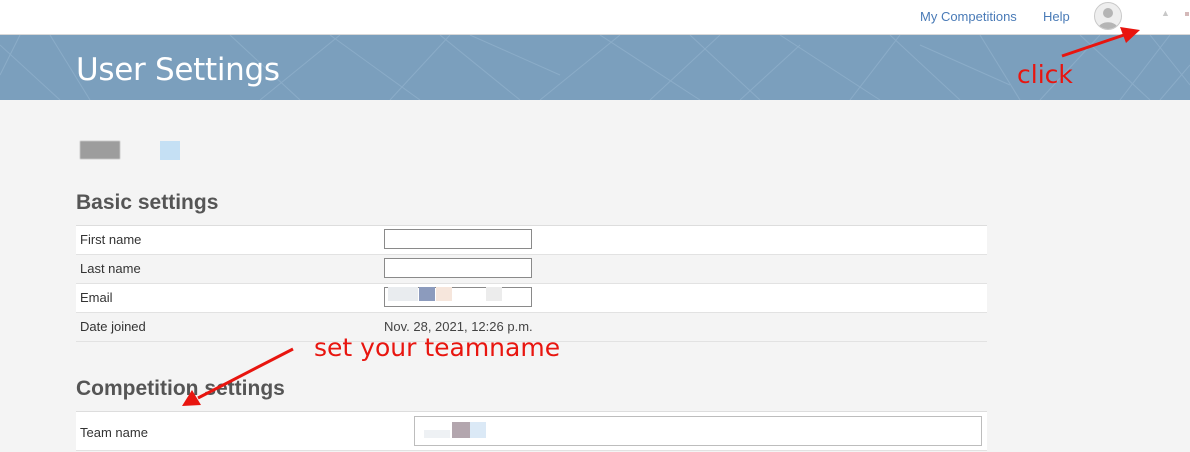  I want to click on team-name-row: Team name, so click(531, 431).